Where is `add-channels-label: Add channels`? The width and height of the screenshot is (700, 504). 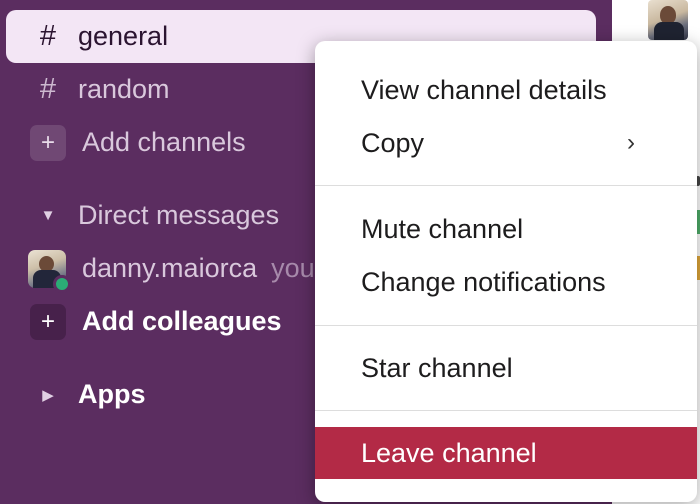
add-channels-label: Add channels is located at coordinates (164, 142).